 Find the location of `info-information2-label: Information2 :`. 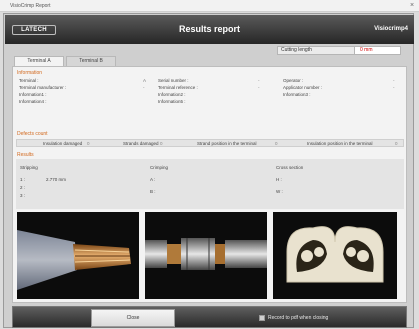

info-information2-label: Information2 : is located at coordinates (172, 94).